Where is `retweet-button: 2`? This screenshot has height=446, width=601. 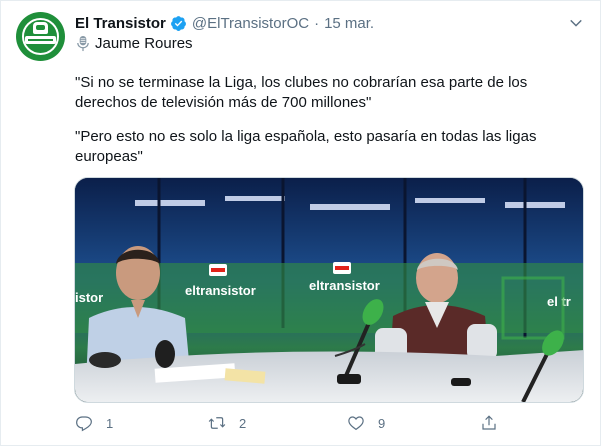 retweet-button: 2 is located at coordinates (227, 423).